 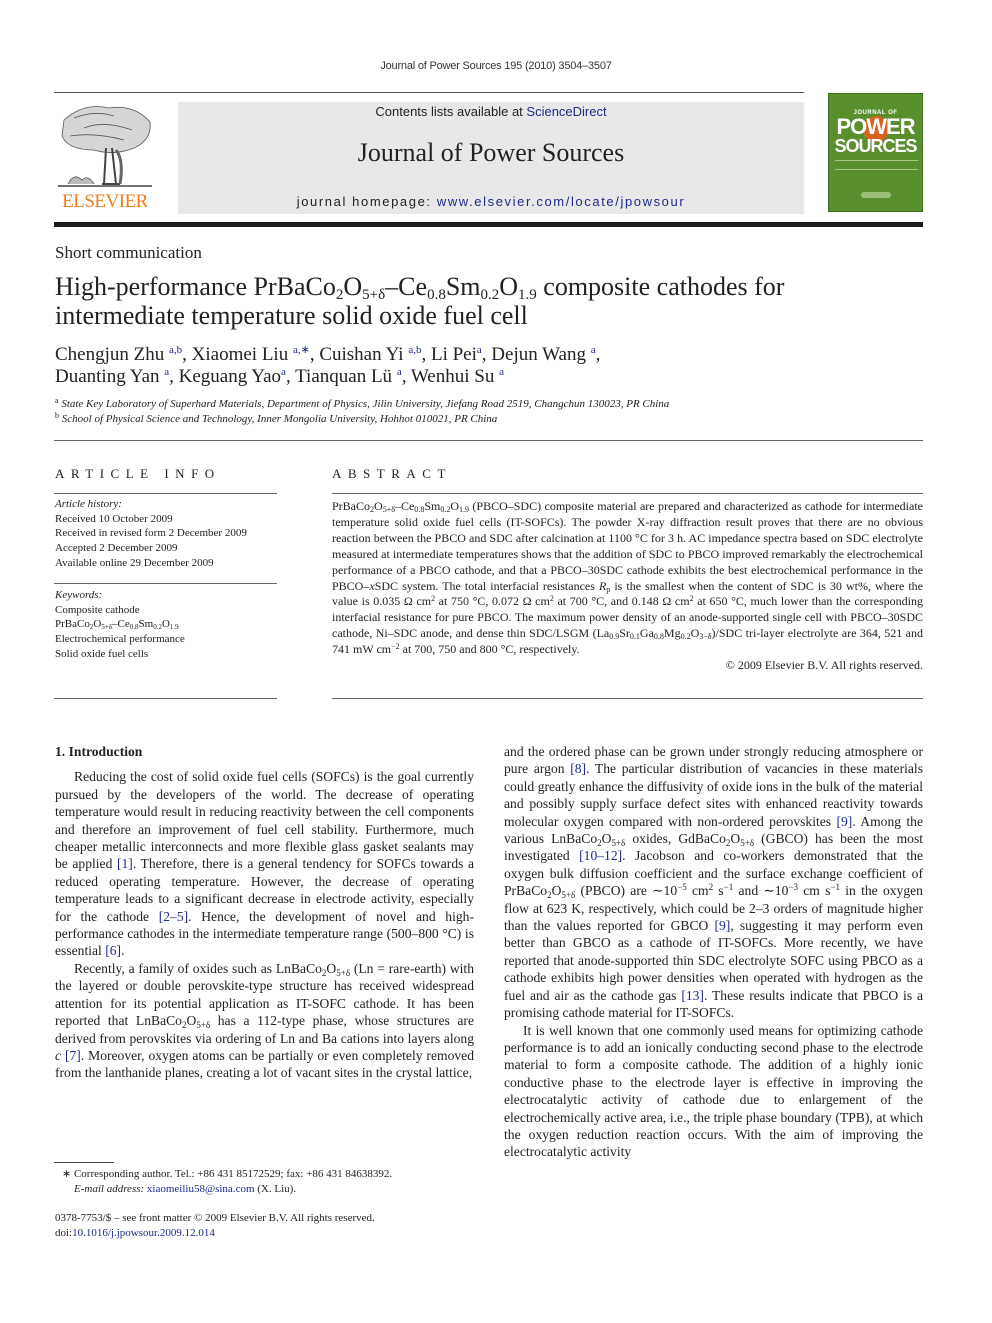 I want to click on cover-line2: POWER, so click(x=875, y=126).